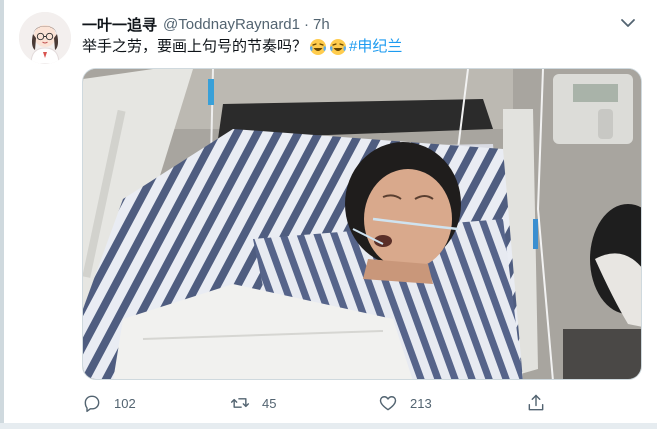 The height and width of the screenshot is (429, 657). What do you see at coordinates (421, 403) in the screenshot?
I see `like-count: 213` at bounding box center [421, 403].